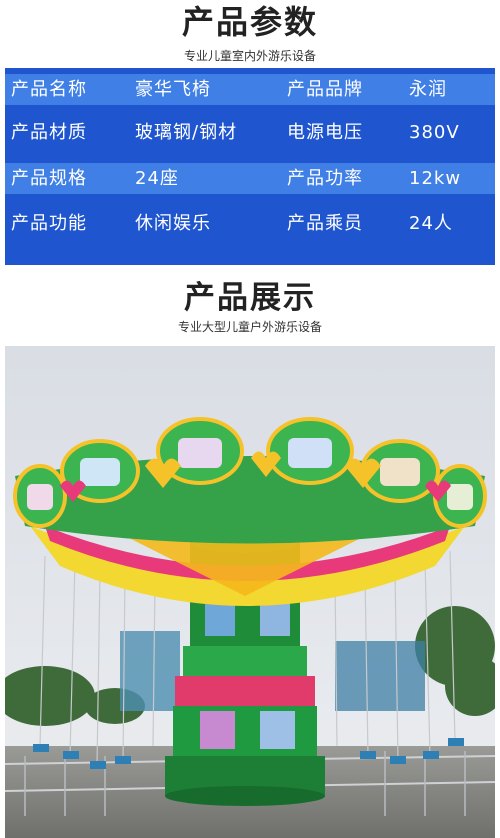  Describe the element at coordinates (49, 89) in the screenshot. I see `param-label: 产品名称` at that location.